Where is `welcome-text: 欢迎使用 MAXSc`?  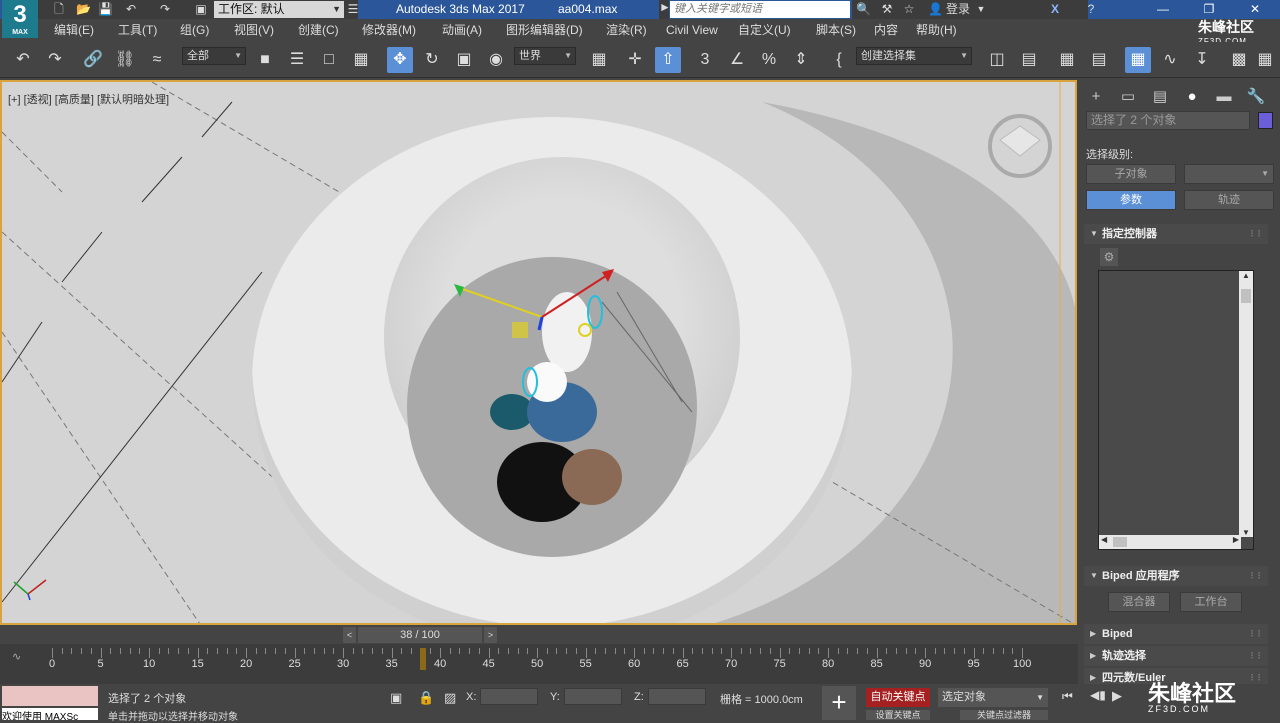 welcome-text: 欢迎使用 MAXSc is located at coordinates (50, 714).